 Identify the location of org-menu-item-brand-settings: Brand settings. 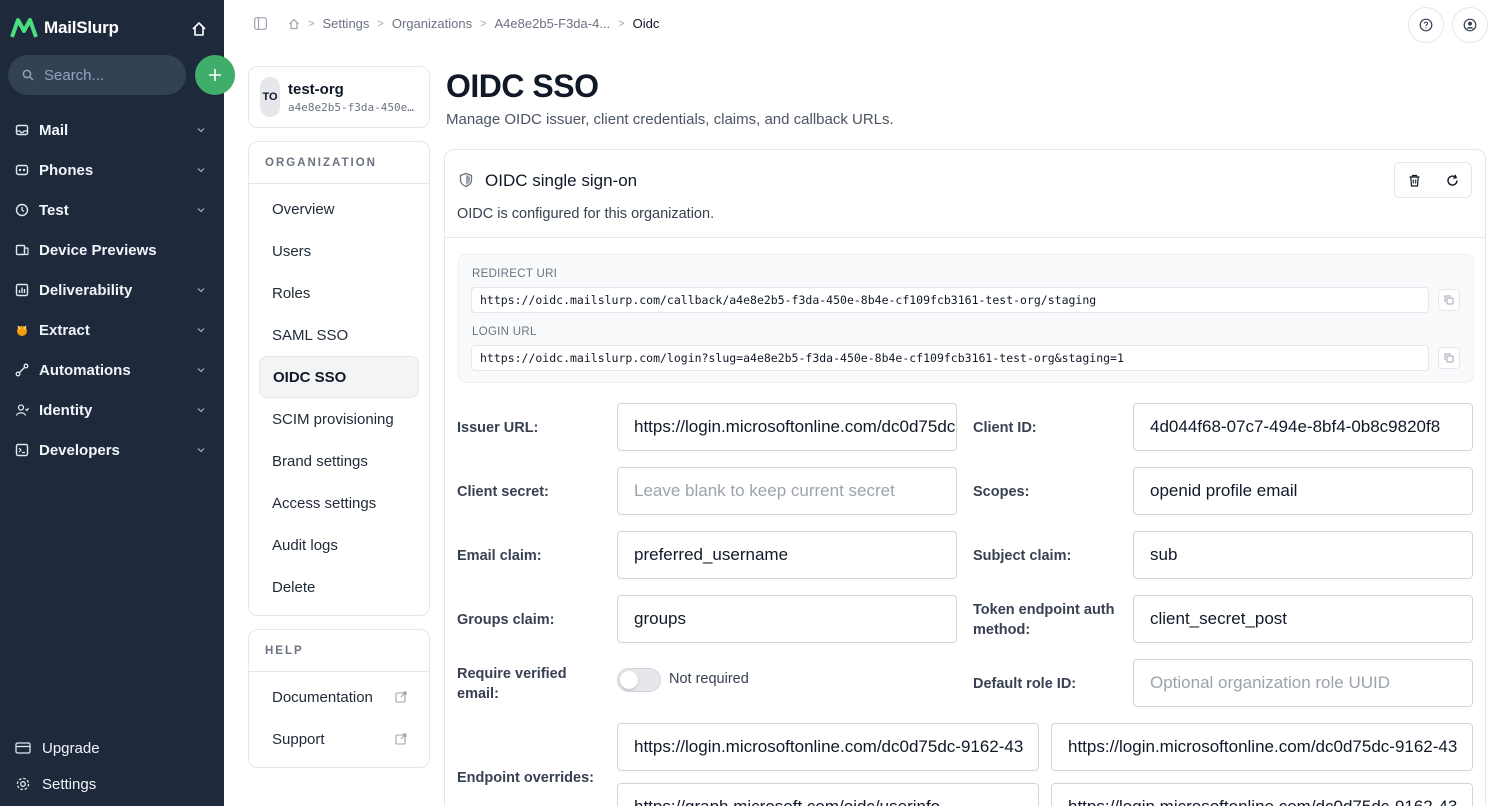
(339, 461).